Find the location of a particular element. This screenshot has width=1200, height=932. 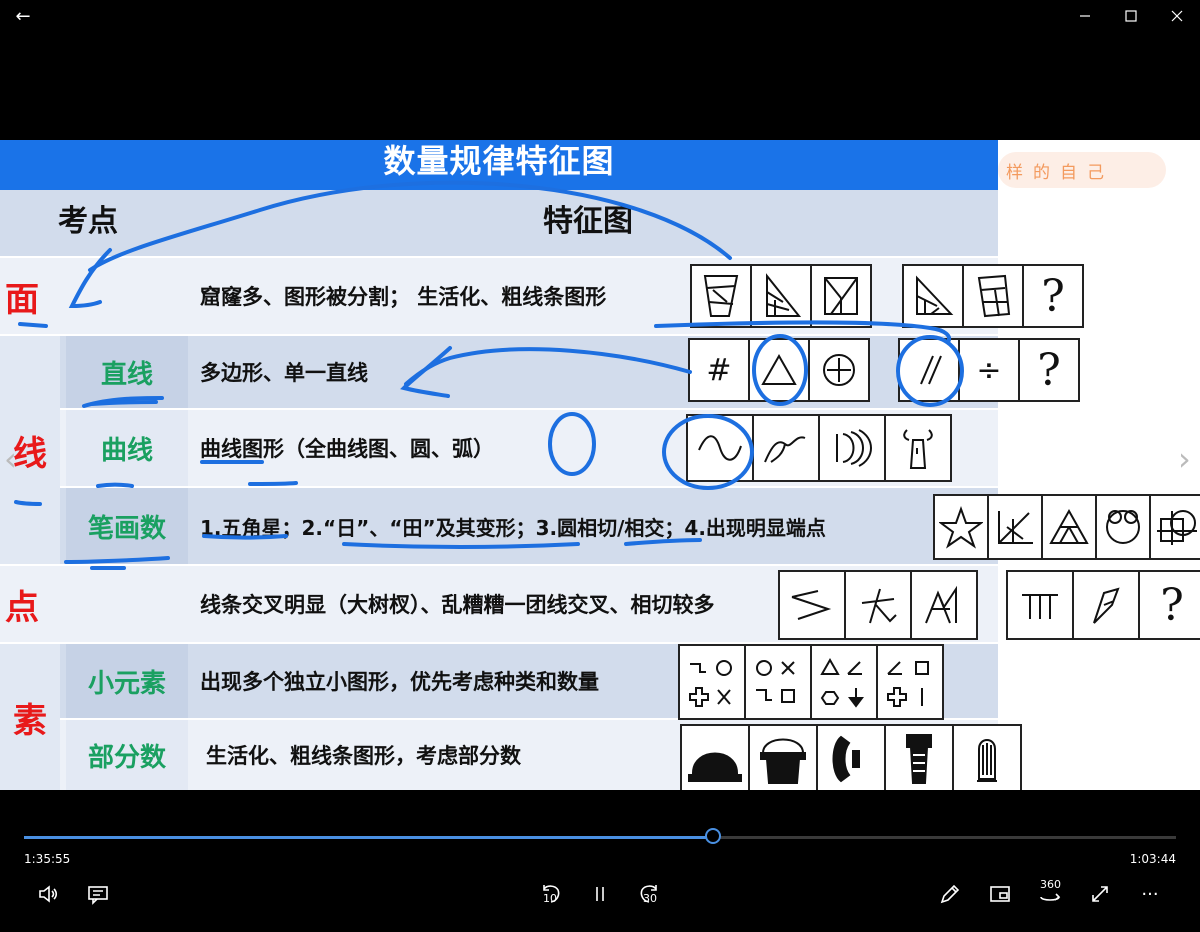

figures-straight-right: ÷ ? is located at coordinates (989, 370).